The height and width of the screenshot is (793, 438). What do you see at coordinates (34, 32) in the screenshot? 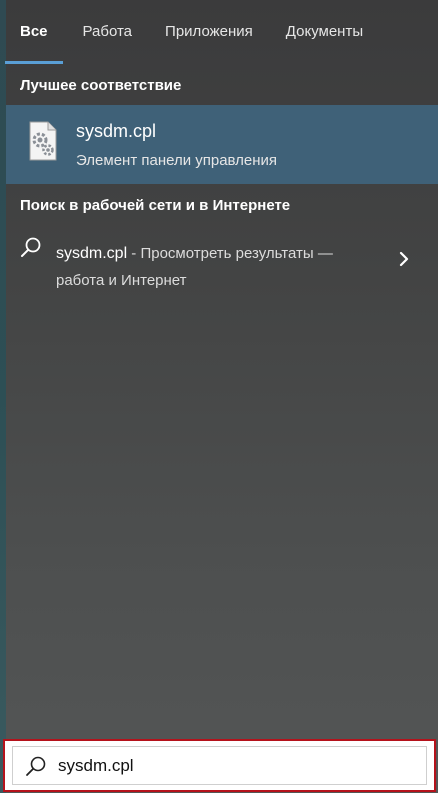
I see `tab-all: Все` at bounding box center [34, 32].